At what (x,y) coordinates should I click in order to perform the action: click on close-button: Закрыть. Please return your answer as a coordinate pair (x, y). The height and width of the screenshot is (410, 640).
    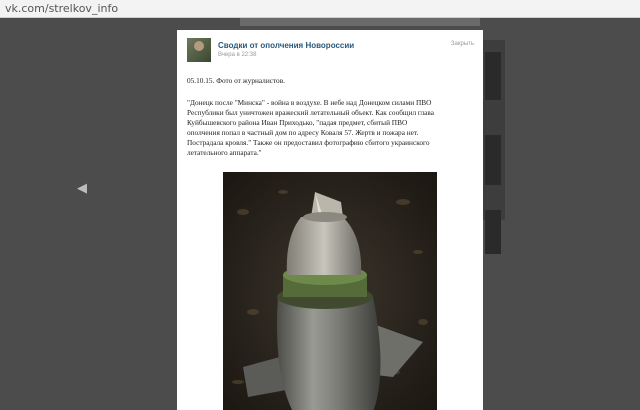
    Looking at the image, I should click on (462, 44).